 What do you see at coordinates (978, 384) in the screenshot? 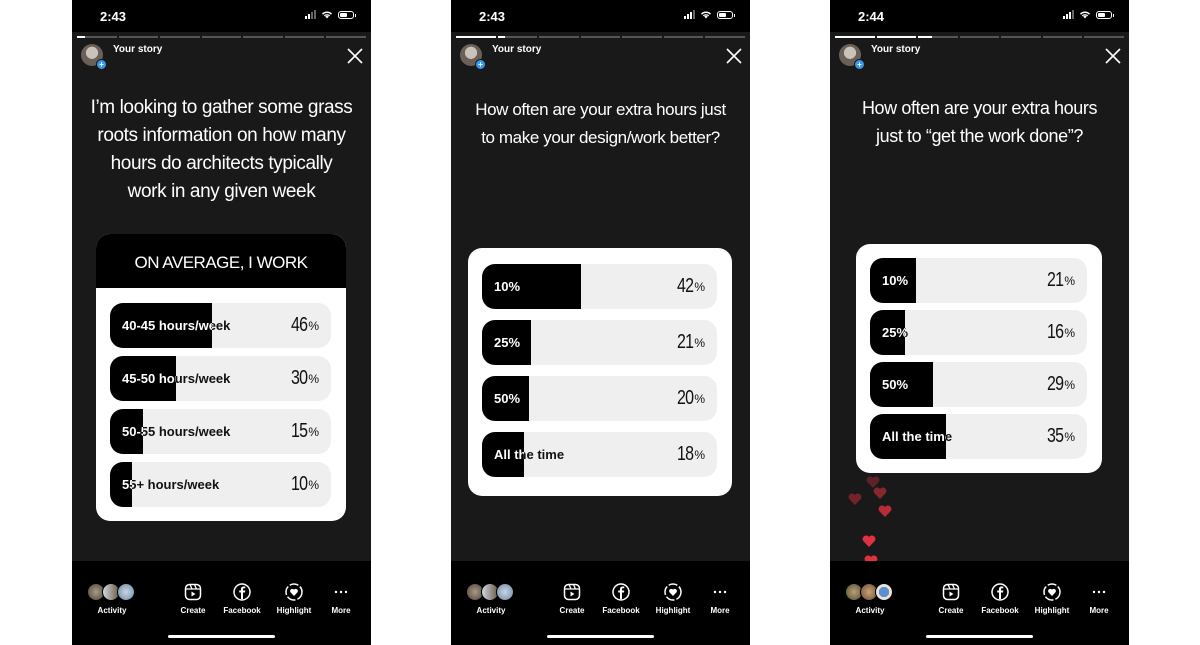
I see `poll-option: 50% 50% 29%` at bounding box center [978, 384].